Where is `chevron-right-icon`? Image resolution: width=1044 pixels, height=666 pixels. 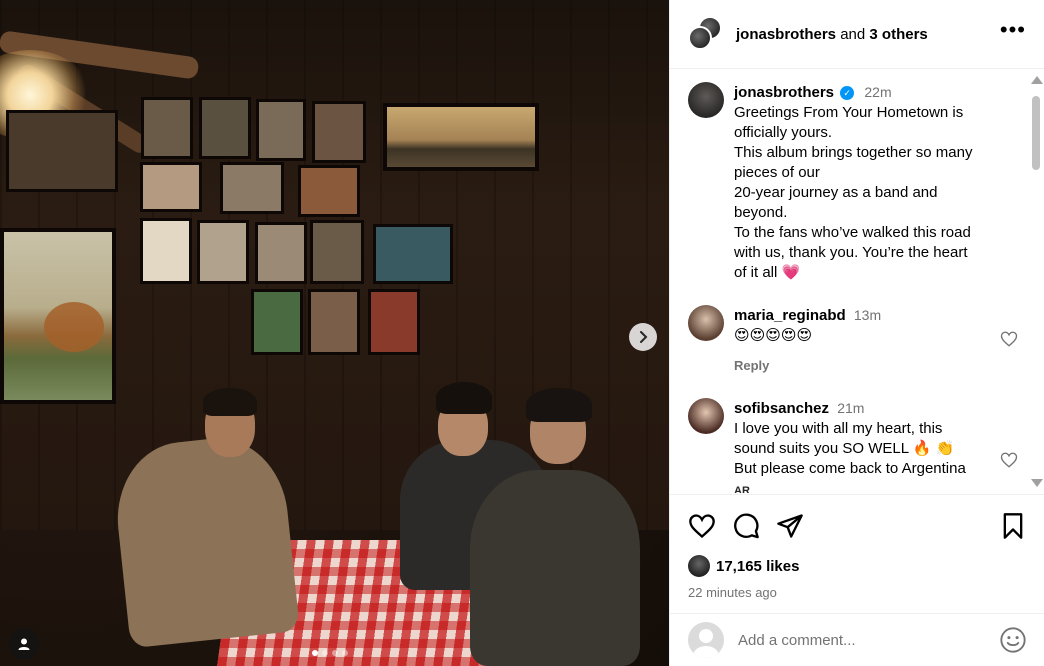
chevron-right-icon is located at coordinates (644, 337).